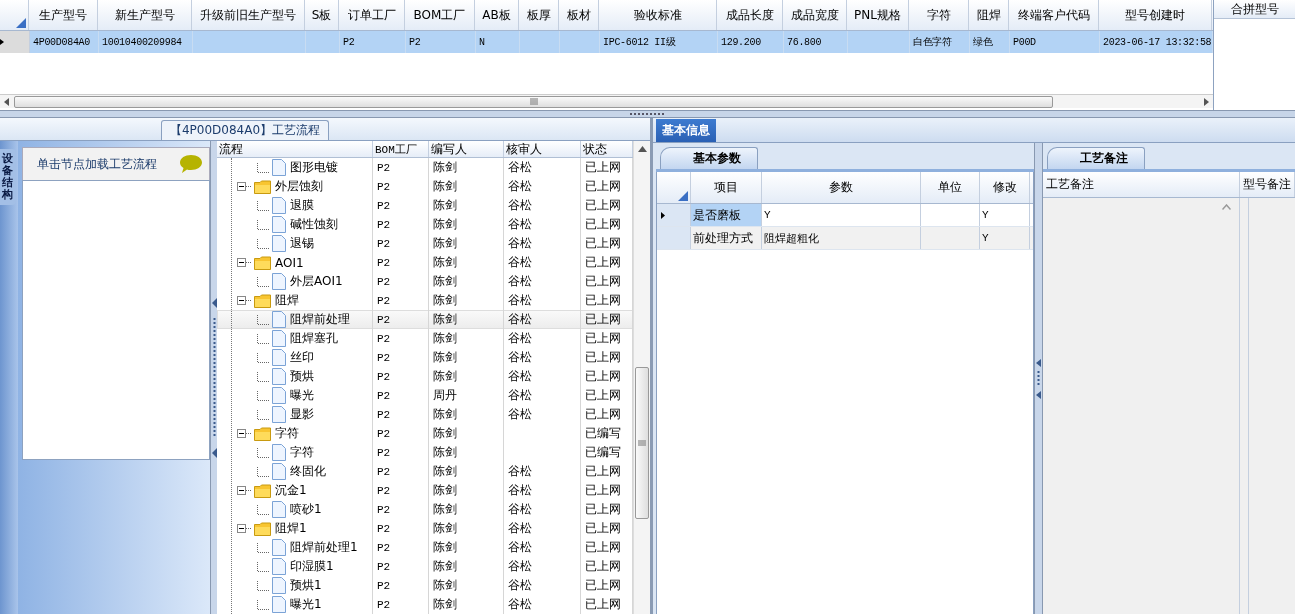 This screenshot has width=1295, height=614. Describe the element at coordinates (291, 490) in the screenshot. I see `tree-item: 沉金1` at that location.